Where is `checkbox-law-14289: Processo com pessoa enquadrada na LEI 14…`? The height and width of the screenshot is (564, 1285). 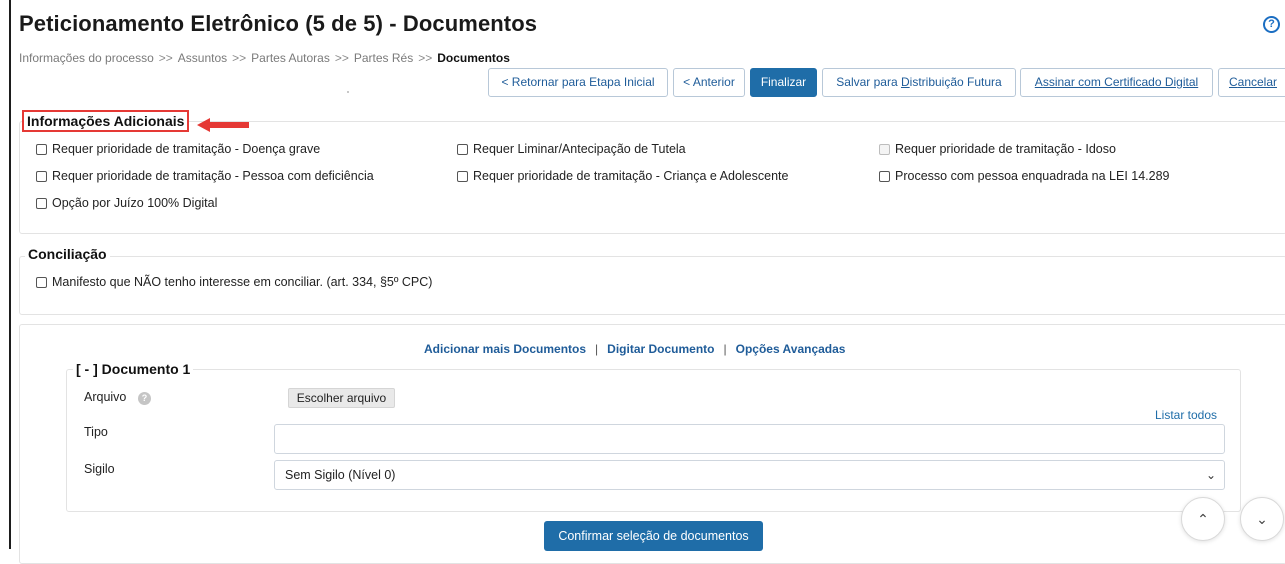
checkbox-law-14289: Processo com pessoa enquadrada na LEI 14… is located at coordinates (1024, 176).